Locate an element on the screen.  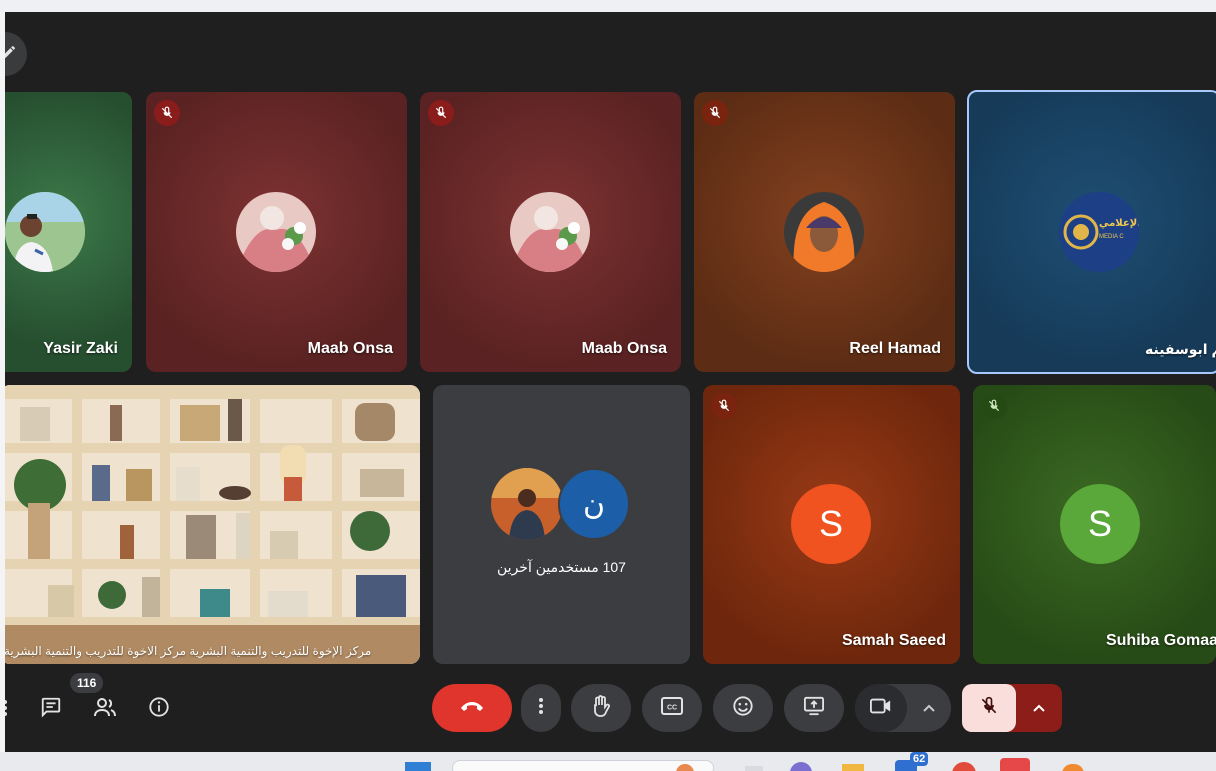
participant-tile-yasir: Yasir Zaki is located at coordinates (68, 232).